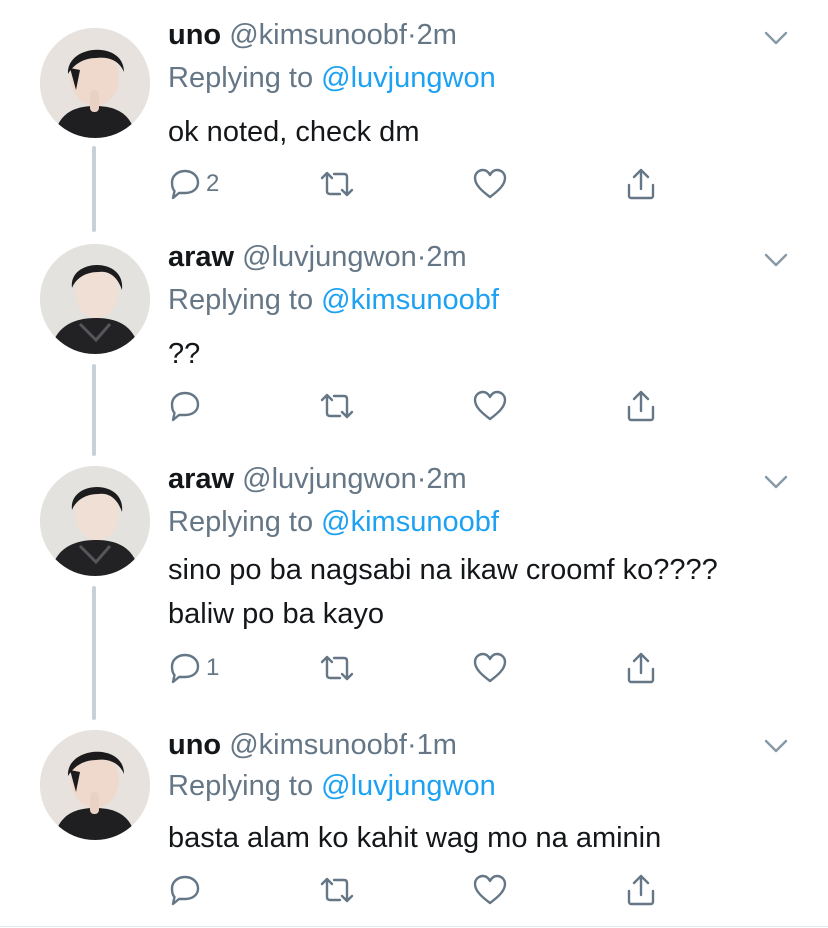 Image resolution: width=828 pixels, height=928 pixels. Describe the element at coordinates (414, 926) in the screenshot. I see `bottom-divider` at that location.